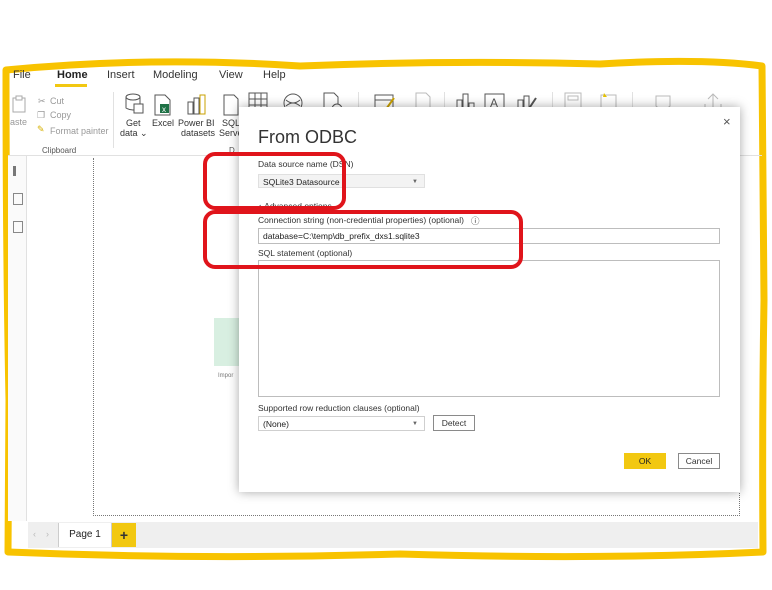 Image resolution: width=772 pixels, height=590 pixels. I want to click on home-tab-underline, so click(71, 85).